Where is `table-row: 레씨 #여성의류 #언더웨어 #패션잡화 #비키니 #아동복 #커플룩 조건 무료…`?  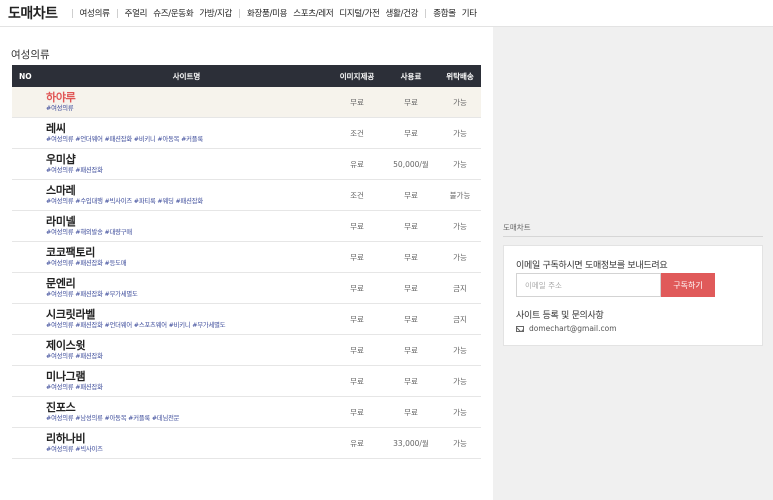 table-row: 레씨 #여성의류 #언더웨어 #패션잡화 #비키니 #아동복 #커플룩 조건 무료… is located at coordinates (246, 133).